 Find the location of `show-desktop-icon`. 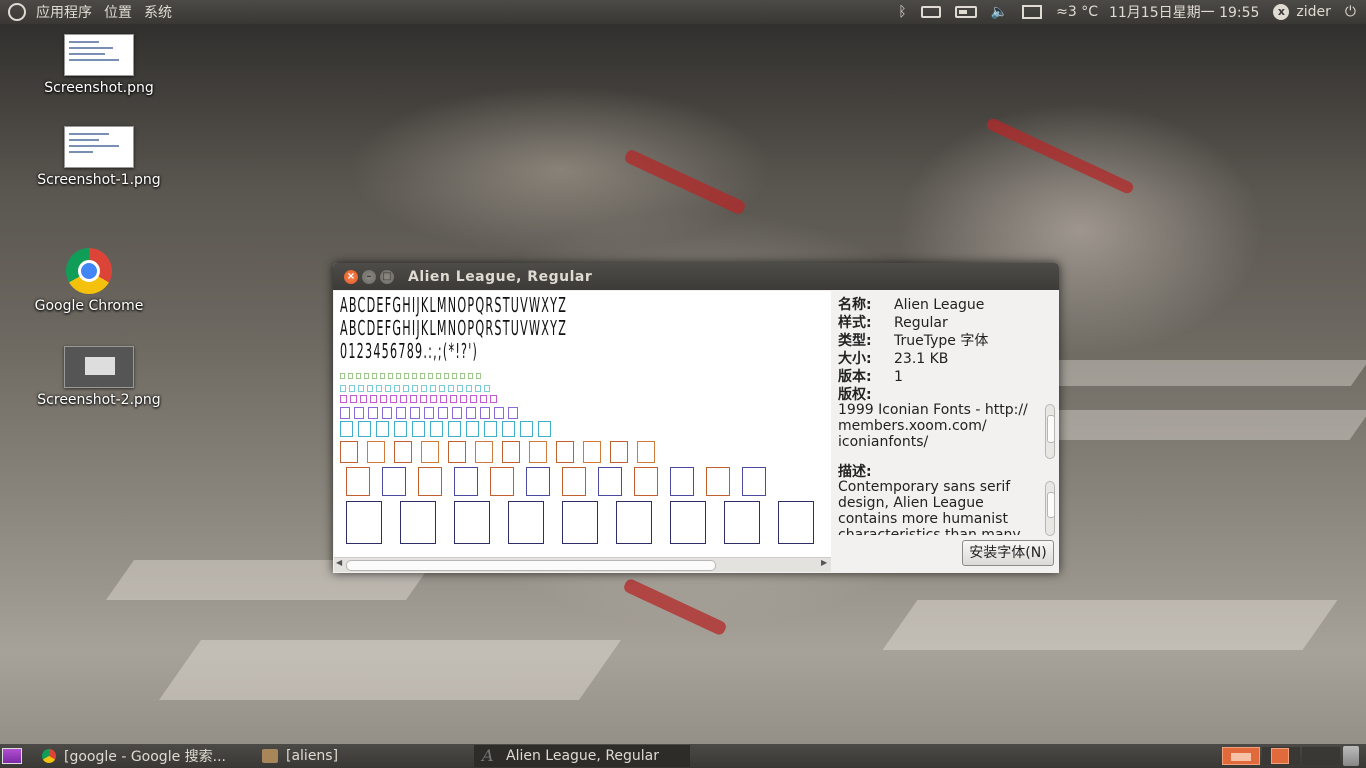

show-desktop-icon is located at coordinates (12, 756).